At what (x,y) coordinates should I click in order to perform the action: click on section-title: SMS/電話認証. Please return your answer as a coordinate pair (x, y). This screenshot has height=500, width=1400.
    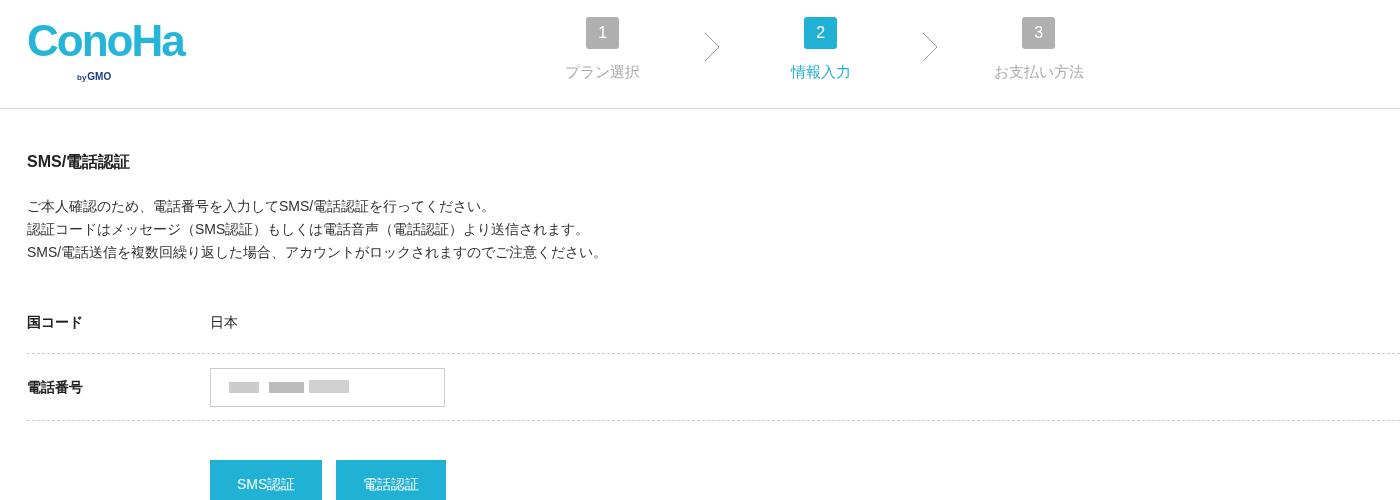
    Looking at the image, I should click on (79, 162).